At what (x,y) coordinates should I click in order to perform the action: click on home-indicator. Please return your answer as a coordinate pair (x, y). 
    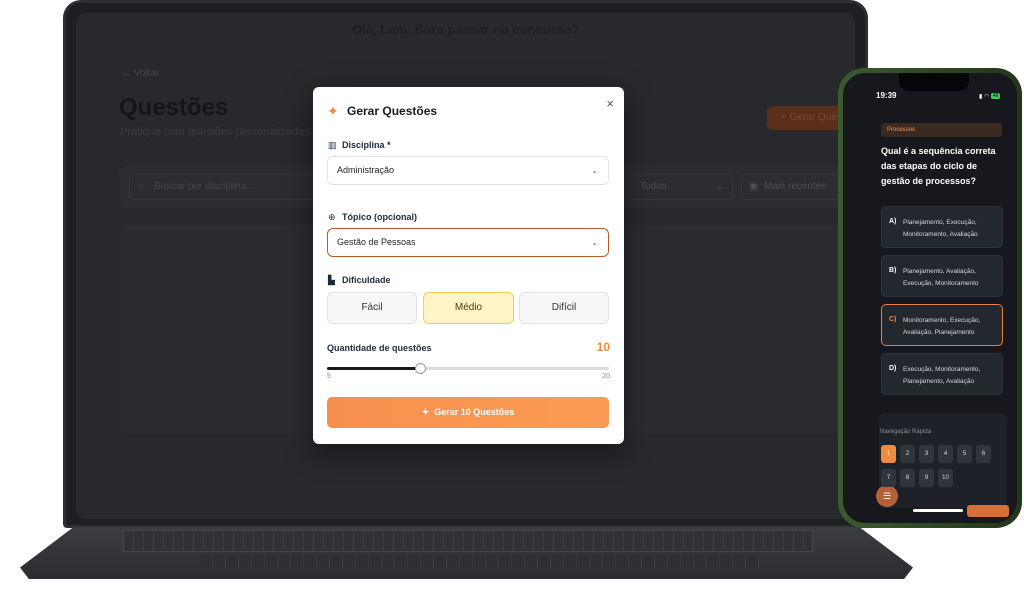
    Looking at the image, I should click on (938, 510).